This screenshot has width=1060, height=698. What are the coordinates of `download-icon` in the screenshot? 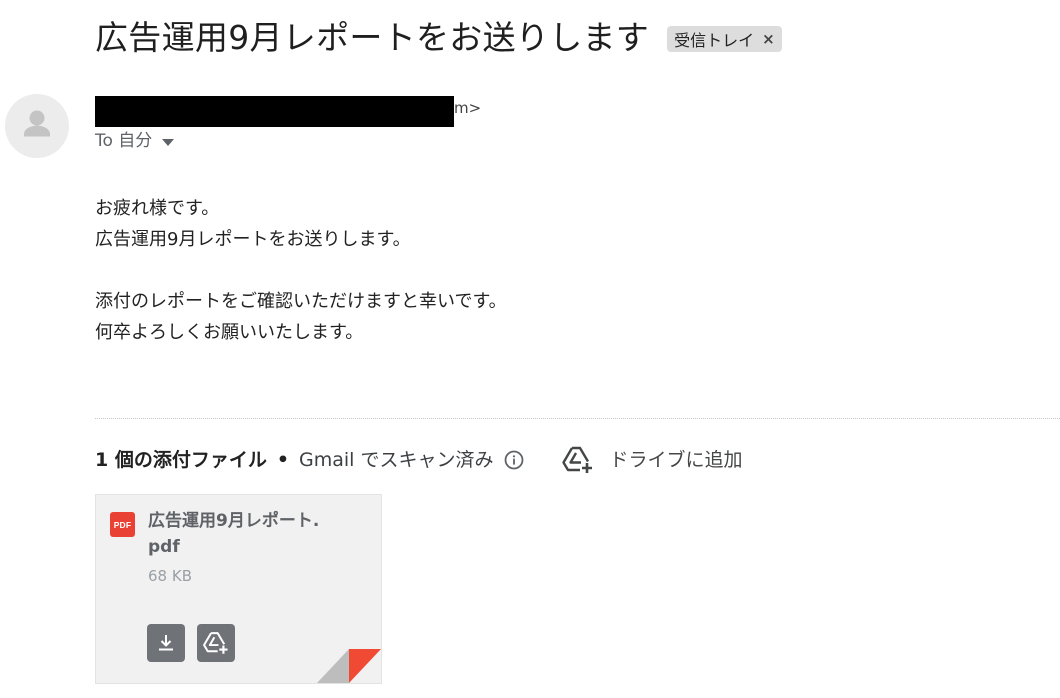 It's located at (166, 643).